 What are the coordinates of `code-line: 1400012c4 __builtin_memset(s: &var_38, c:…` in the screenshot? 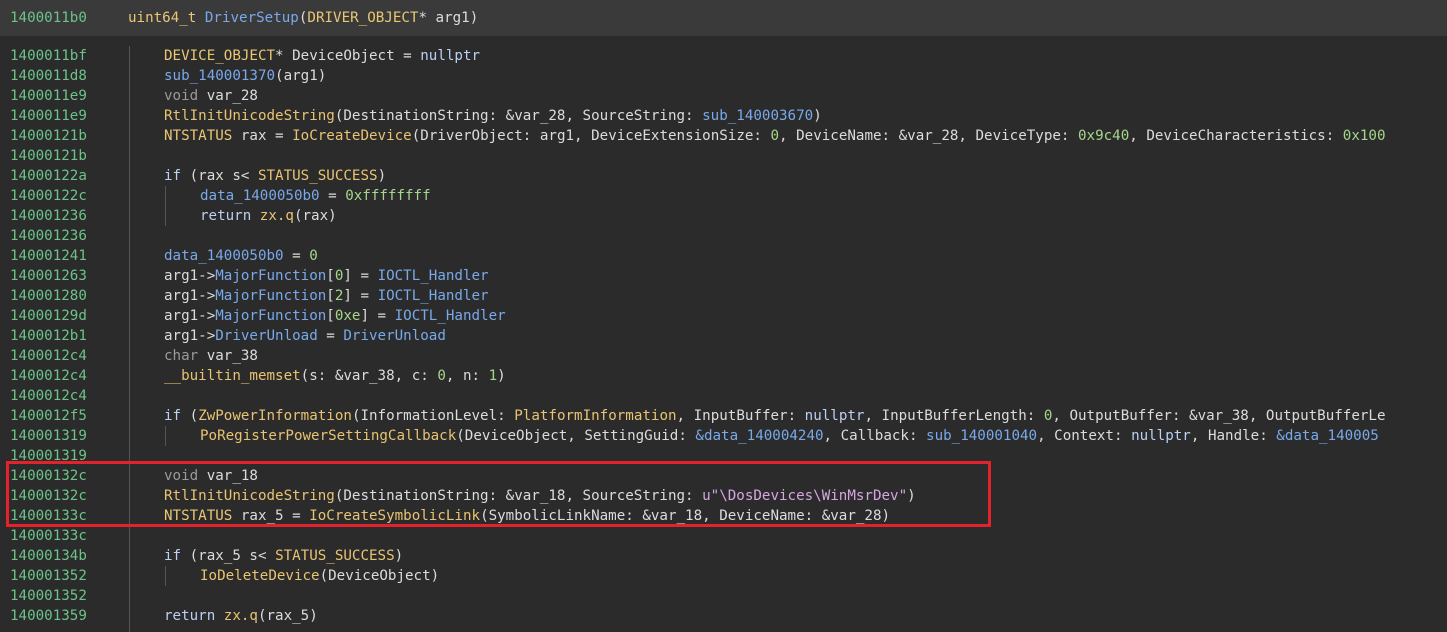 It's located at (723, 376).